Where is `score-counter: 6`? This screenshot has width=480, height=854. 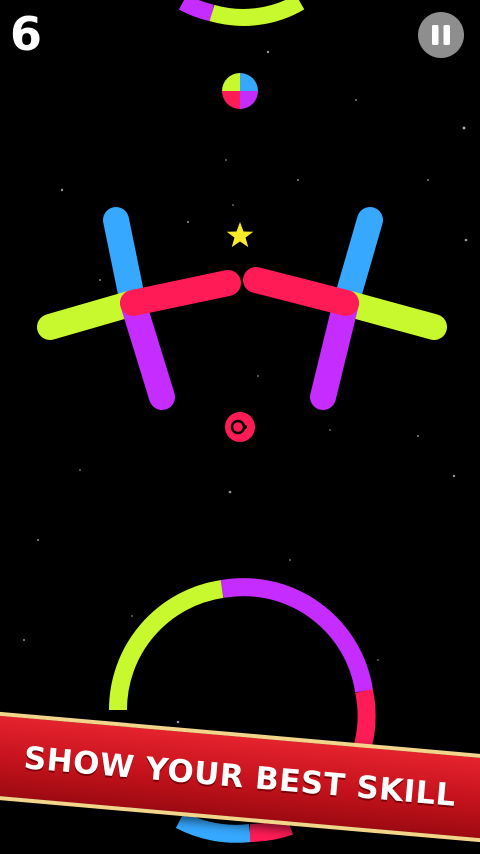
score-counter: 6 is located at coordinates (26, 34).